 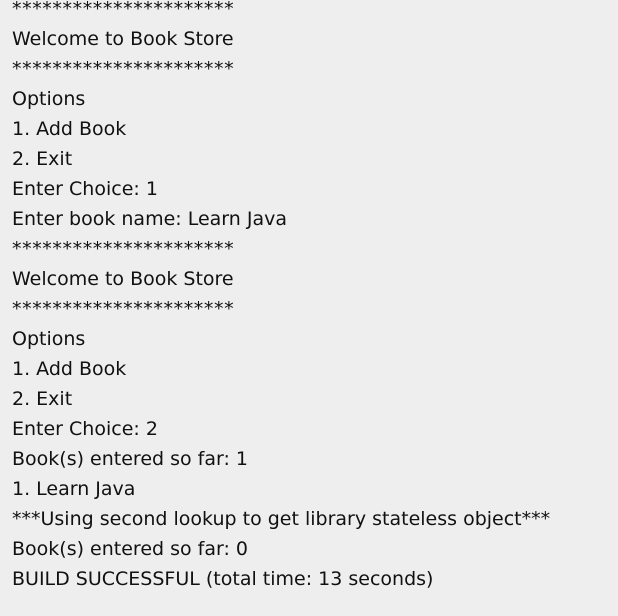 What do you see at coordinates (74, 489) in the screenshot?
I see `book-list-item: 1. Learn Java` at bounding box center [74, 489].